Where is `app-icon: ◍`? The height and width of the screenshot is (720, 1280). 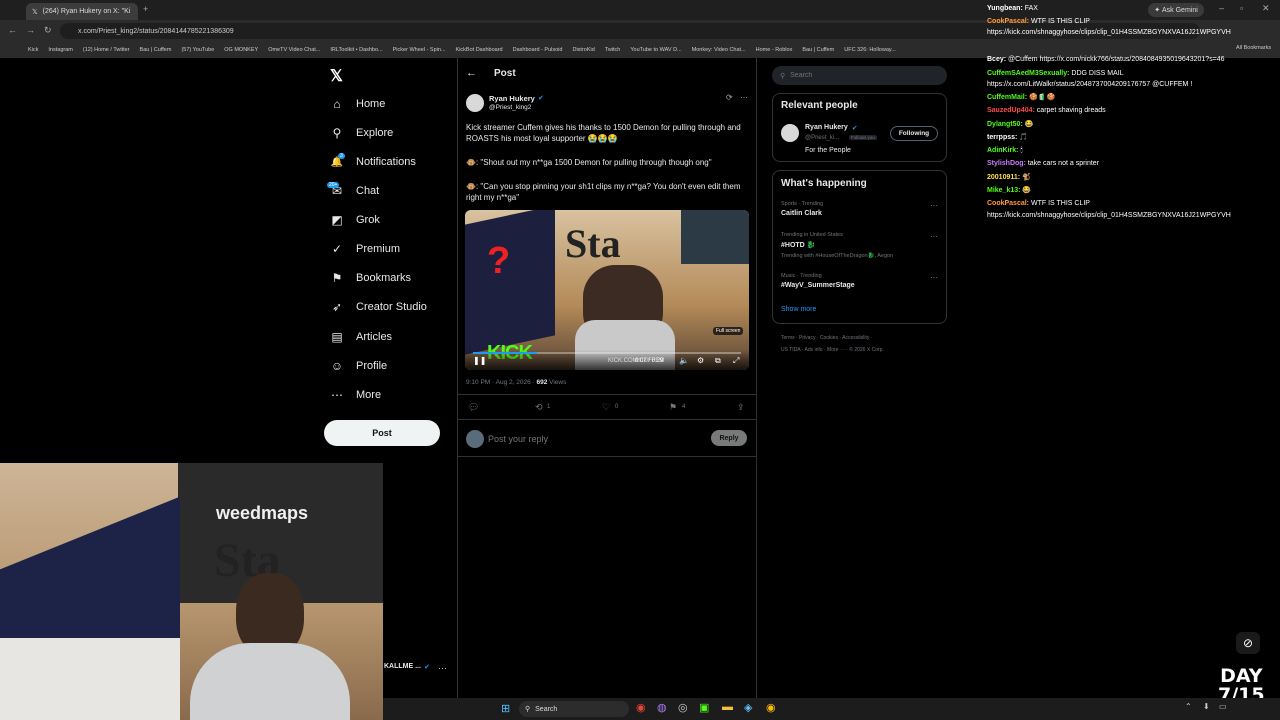 app-icon: ◍ is located at coordinates (662, 707).